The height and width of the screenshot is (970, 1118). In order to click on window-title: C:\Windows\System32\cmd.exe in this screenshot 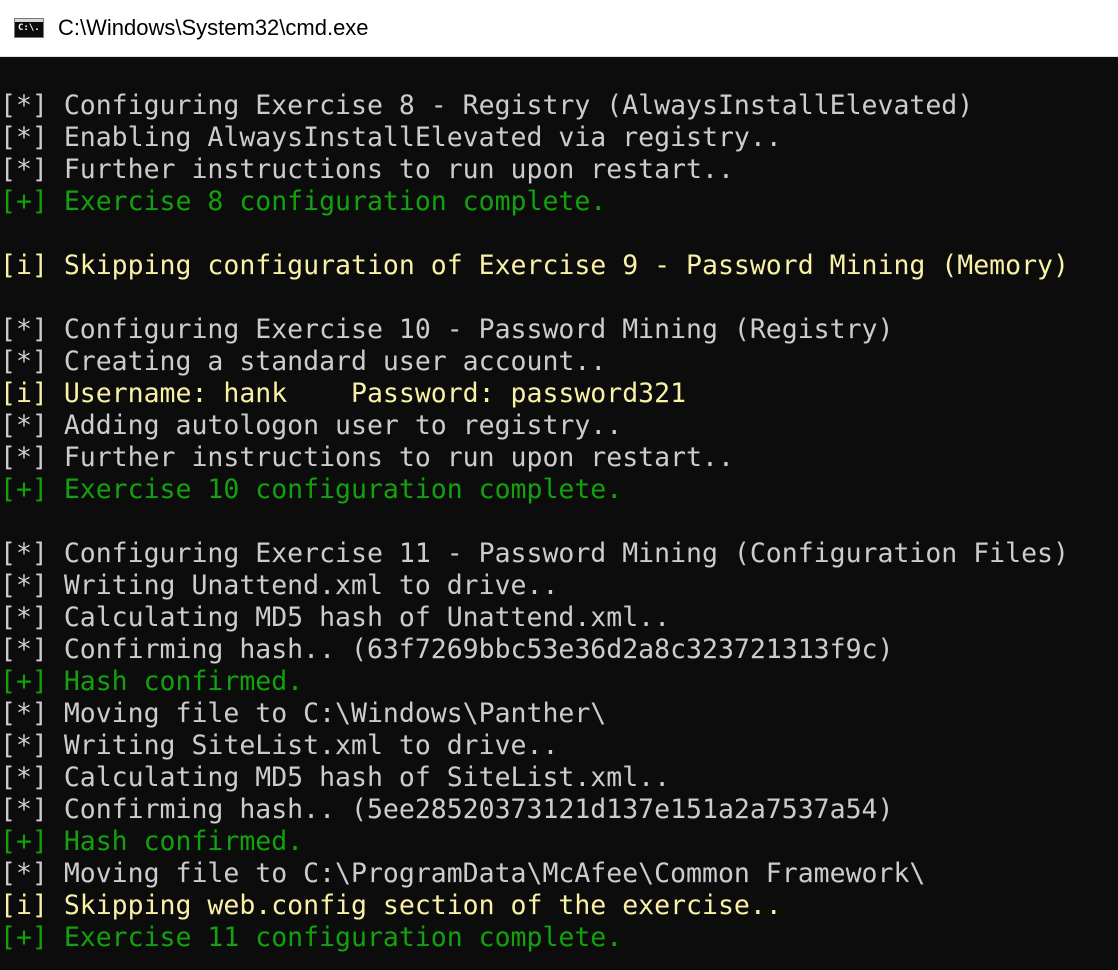, I will do `click(213, 27)`.